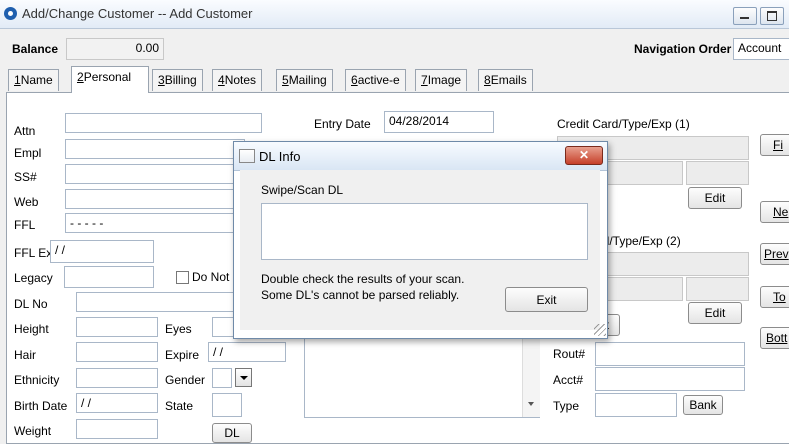 This screenshot has height=444, width=789. Describe the element at coordinates (761, 49) in the screenshot. I see `navigation-order-select: Account` at that location.